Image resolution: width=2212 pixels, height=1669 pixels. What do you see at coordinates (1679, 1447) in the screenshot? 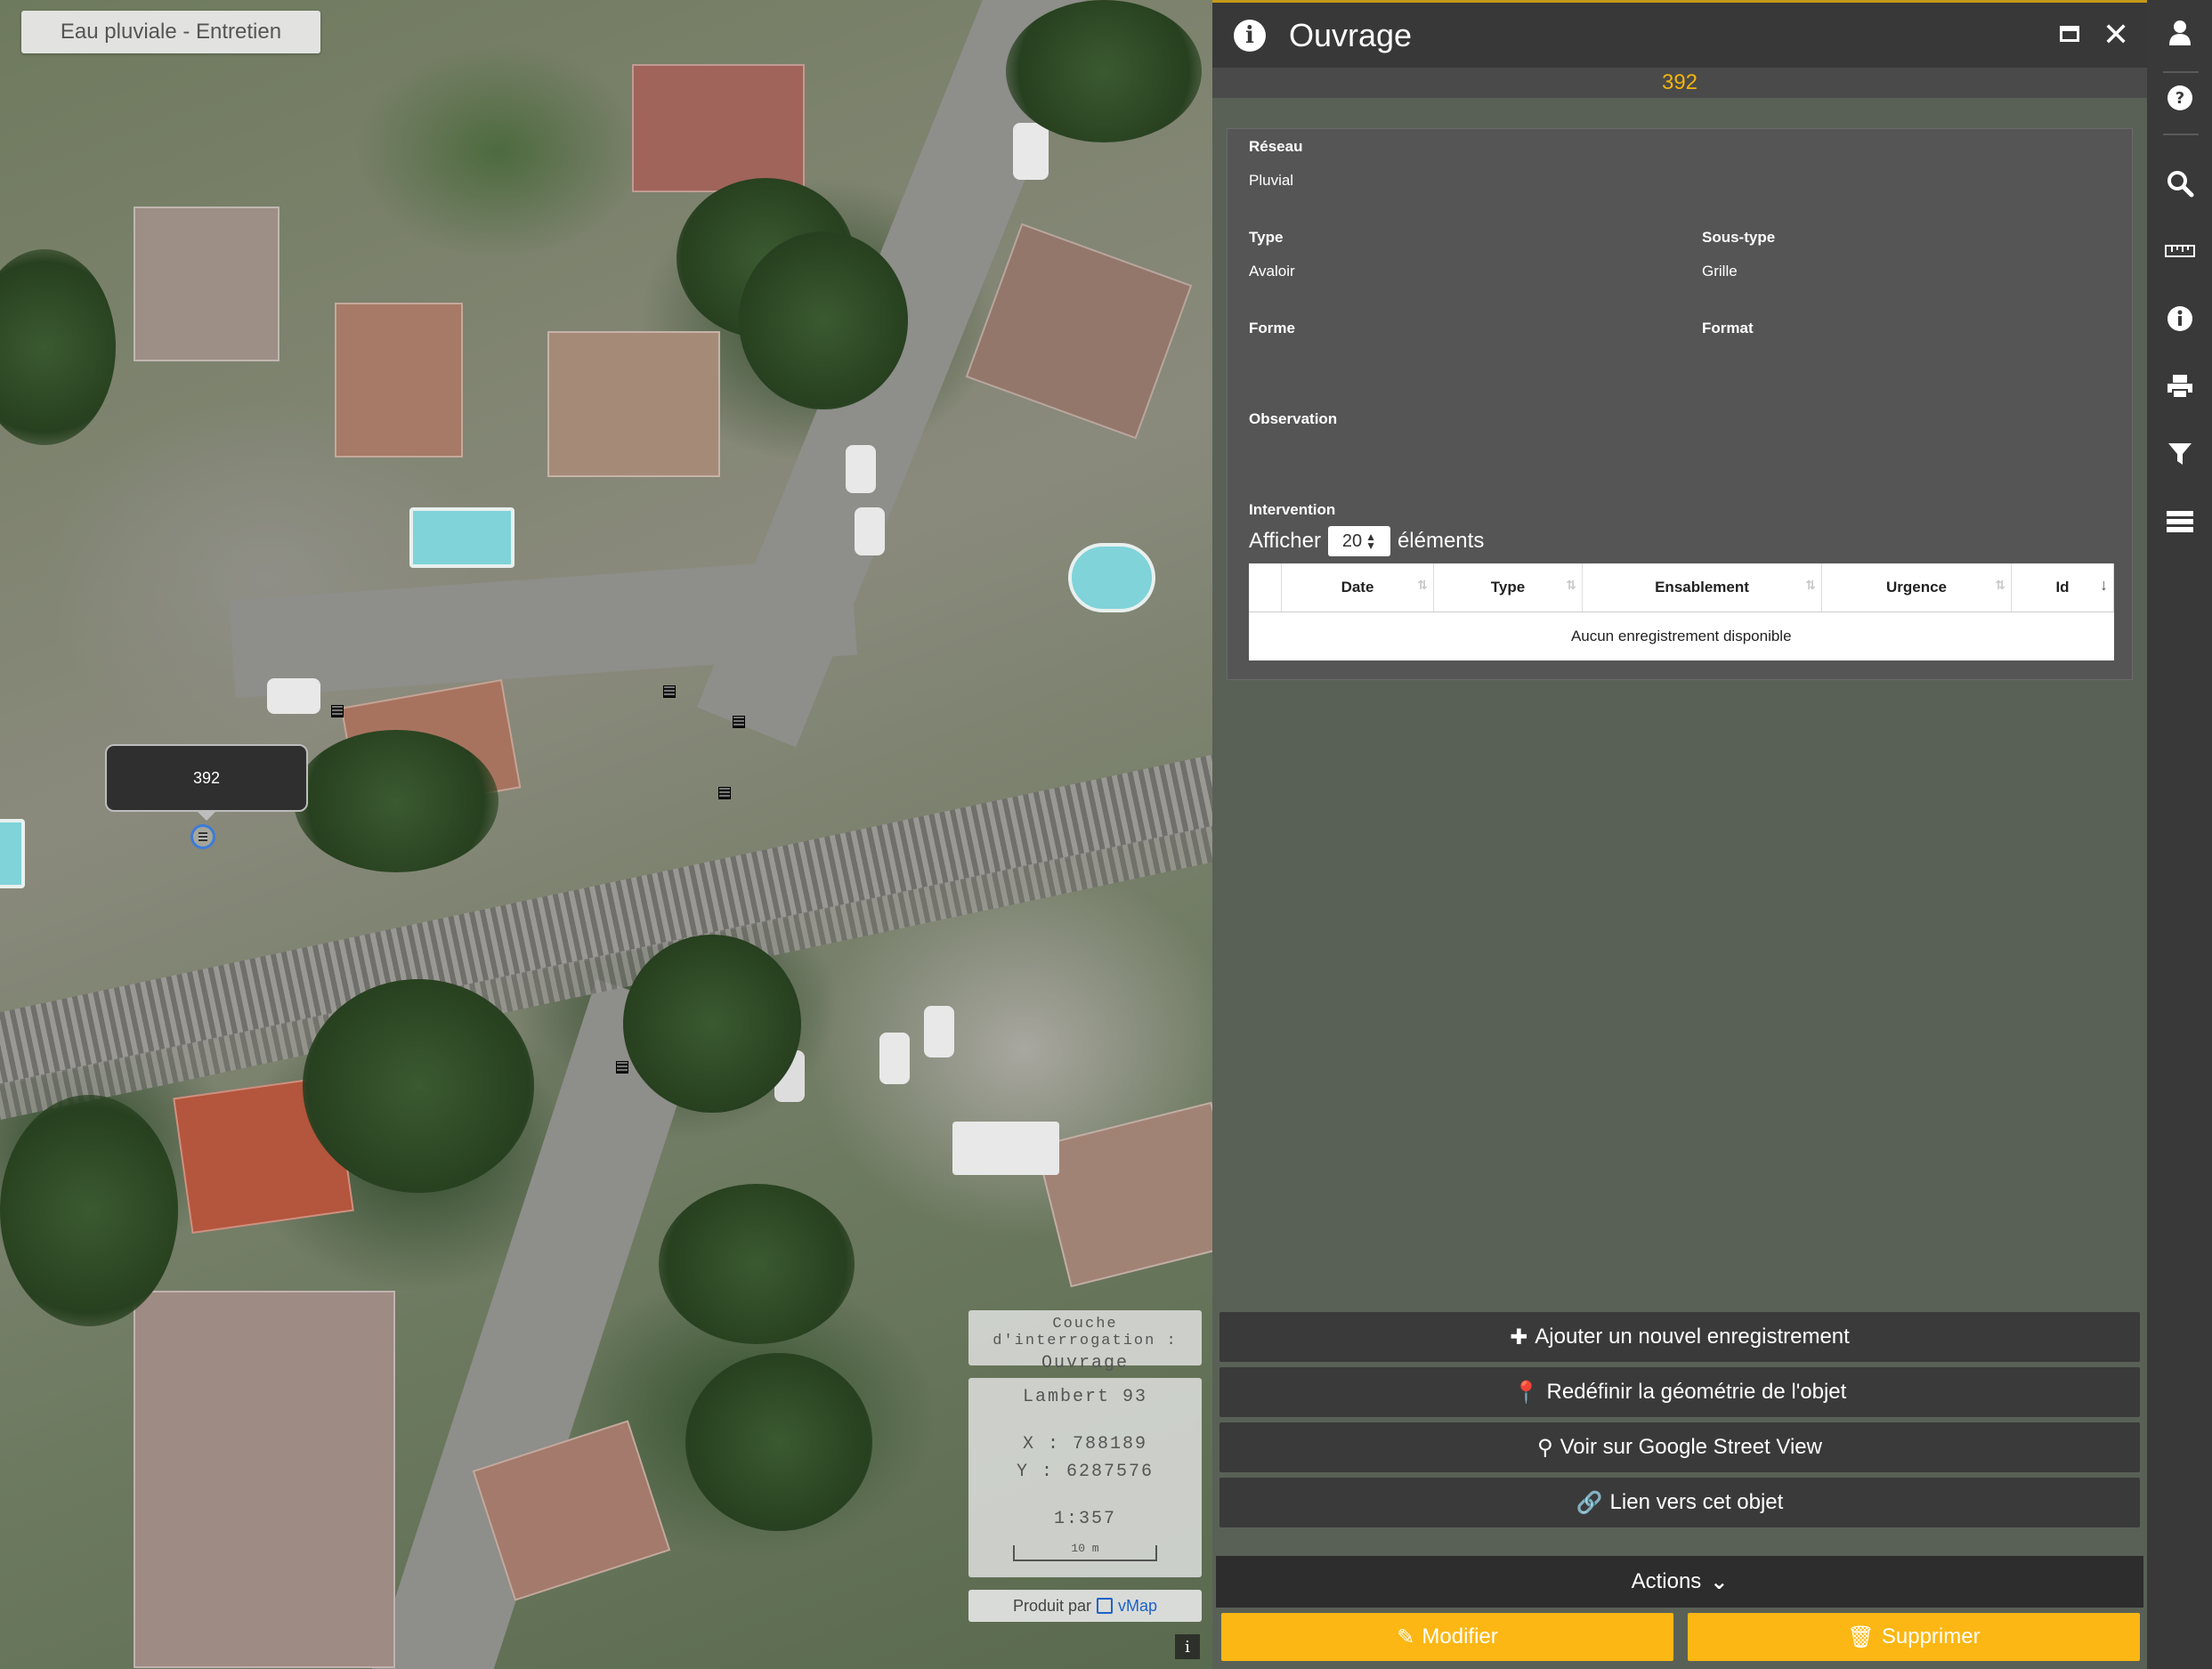
I see `street-view-button: ⚲ Voir sur Google Street View` at bounding box center [1679, 1447].